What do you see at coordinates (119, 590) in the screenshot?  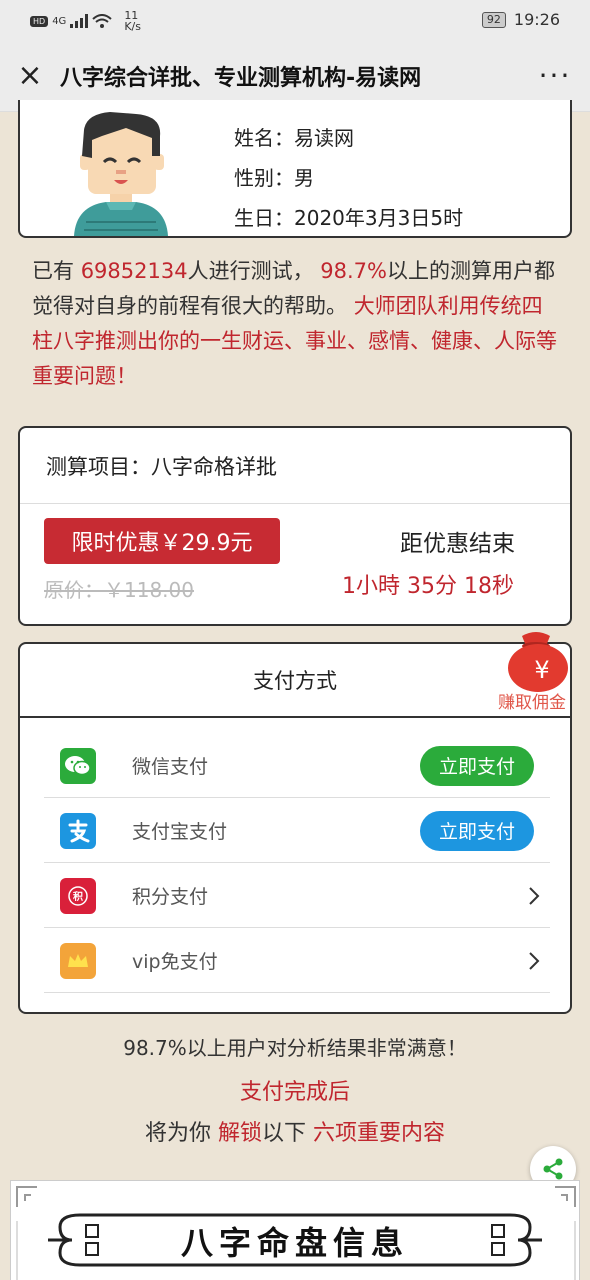 I see `original-price: 原价：￥118.00` at bounding box center [119, 590].